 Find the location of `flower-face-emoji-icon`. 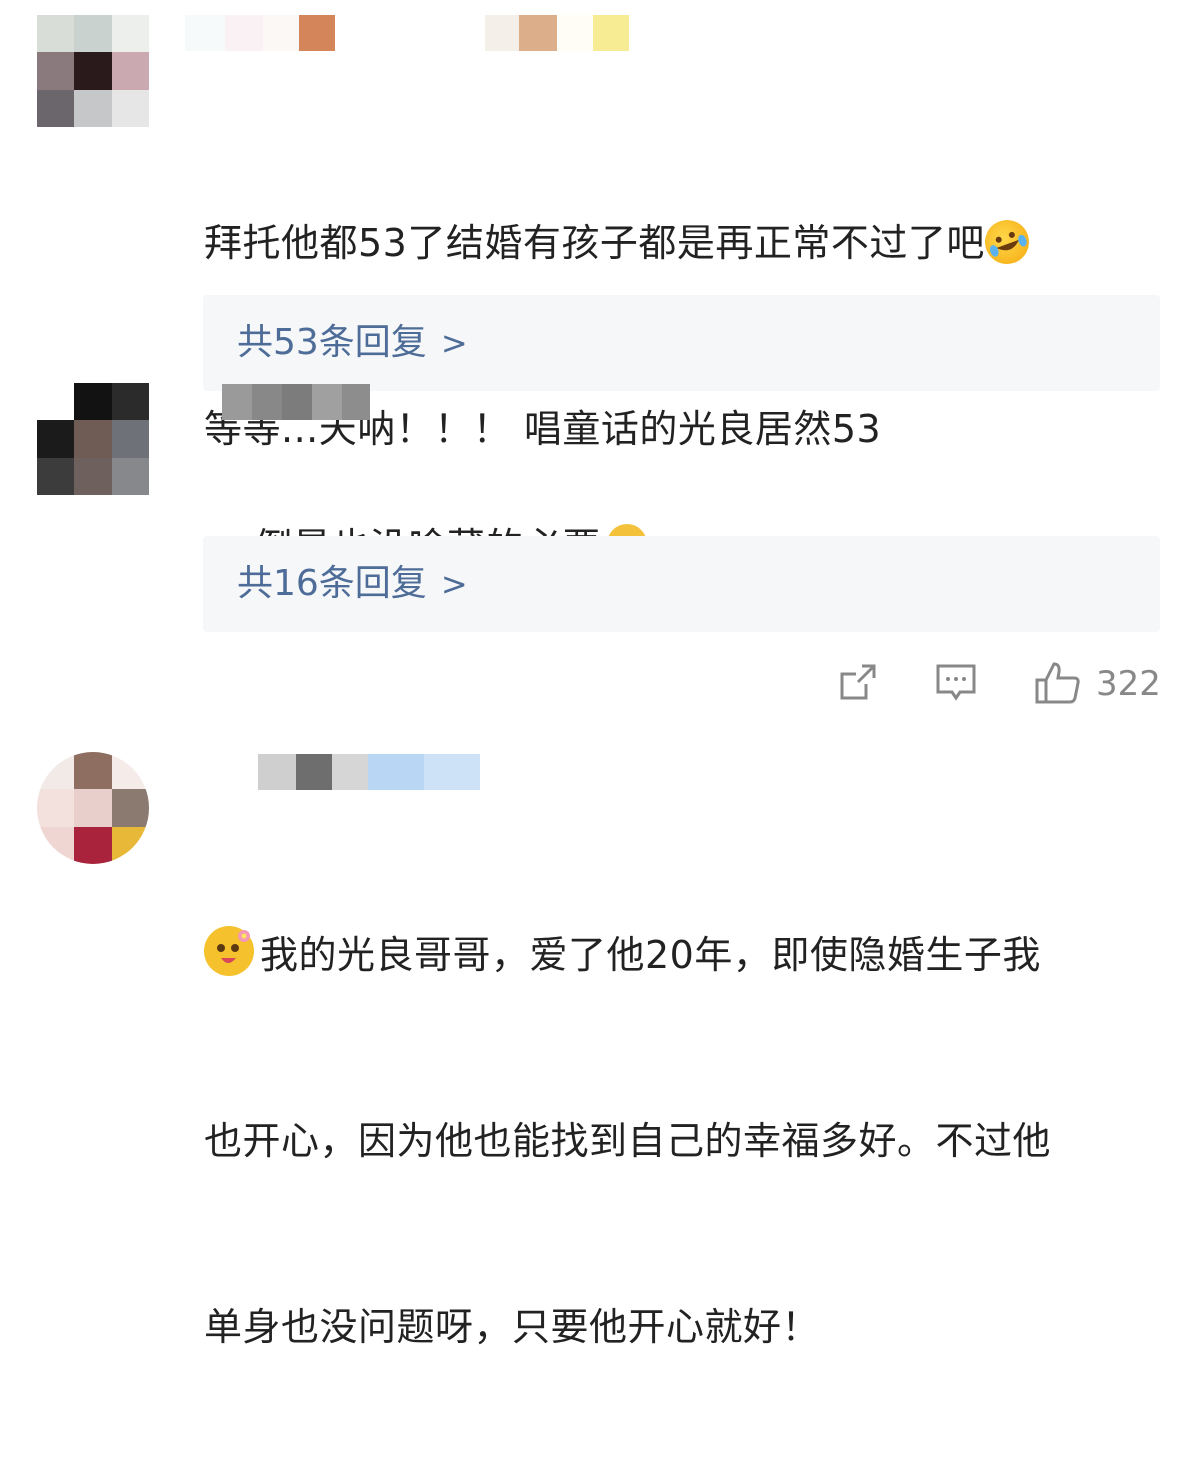

flower-face-emoji-icon is located at coordinates (229, 951).